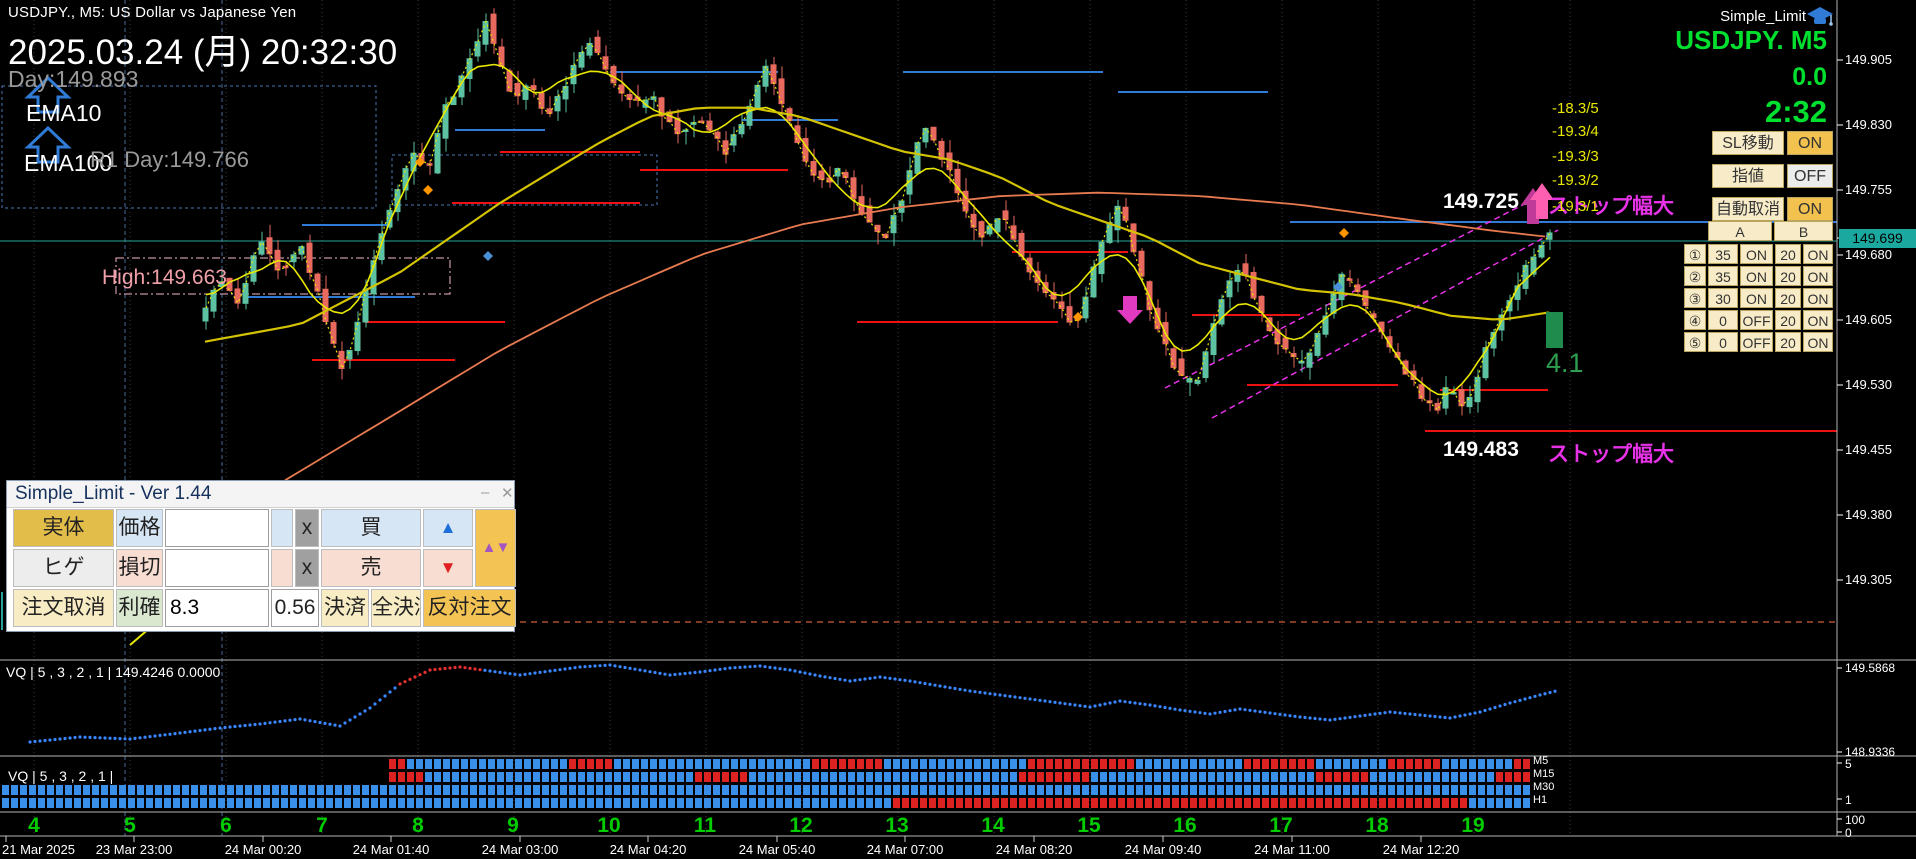 Image resolution: width=1916 pixels, height=859 pixels. I want to click on ab-row-num: ⑤, so click(1695, 342).